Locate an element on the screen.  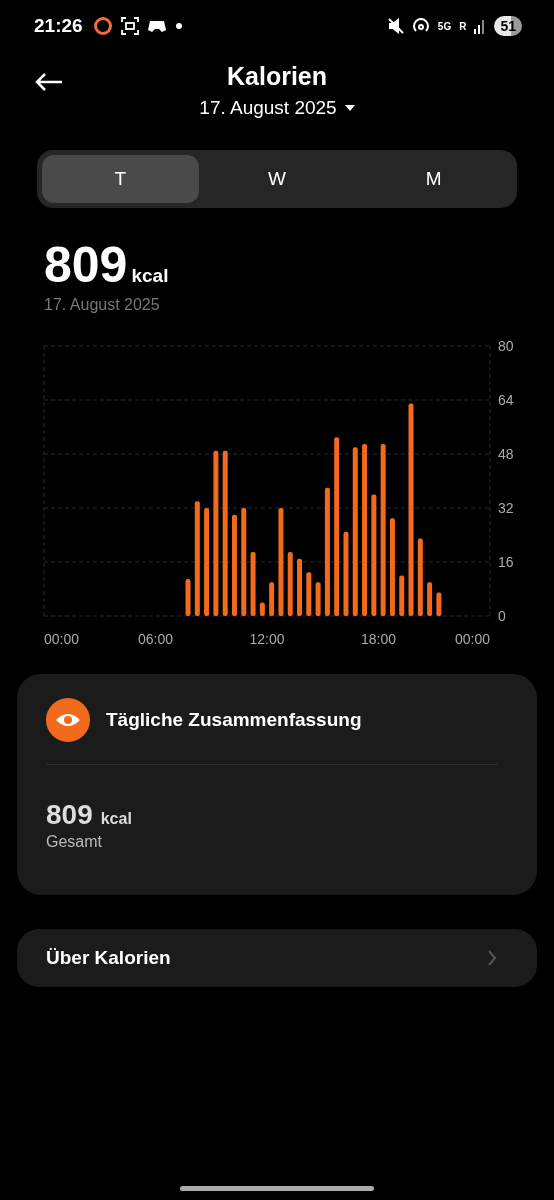
caret-icon is located at coordinates (349, 108).